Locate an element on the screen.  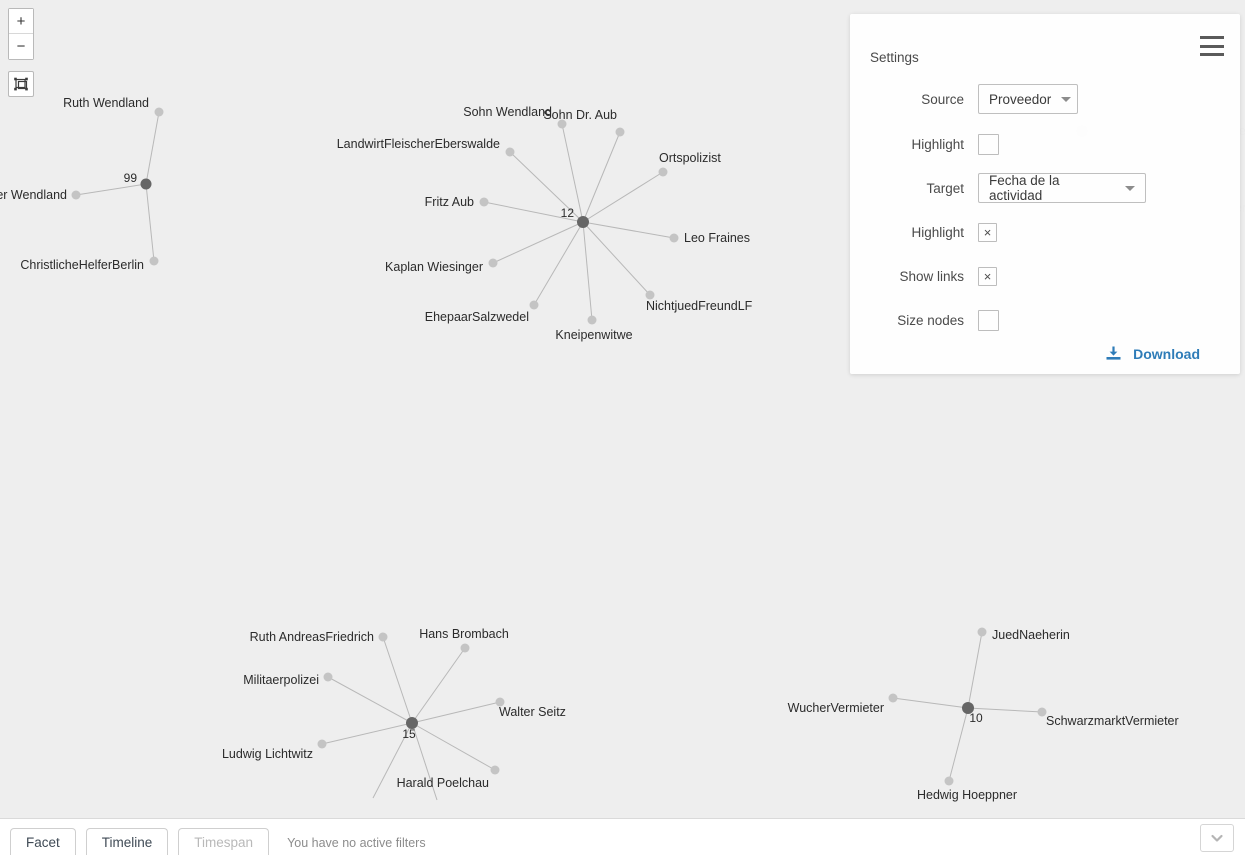
size-nodes-checkbox is located at coordinates (988, 320).